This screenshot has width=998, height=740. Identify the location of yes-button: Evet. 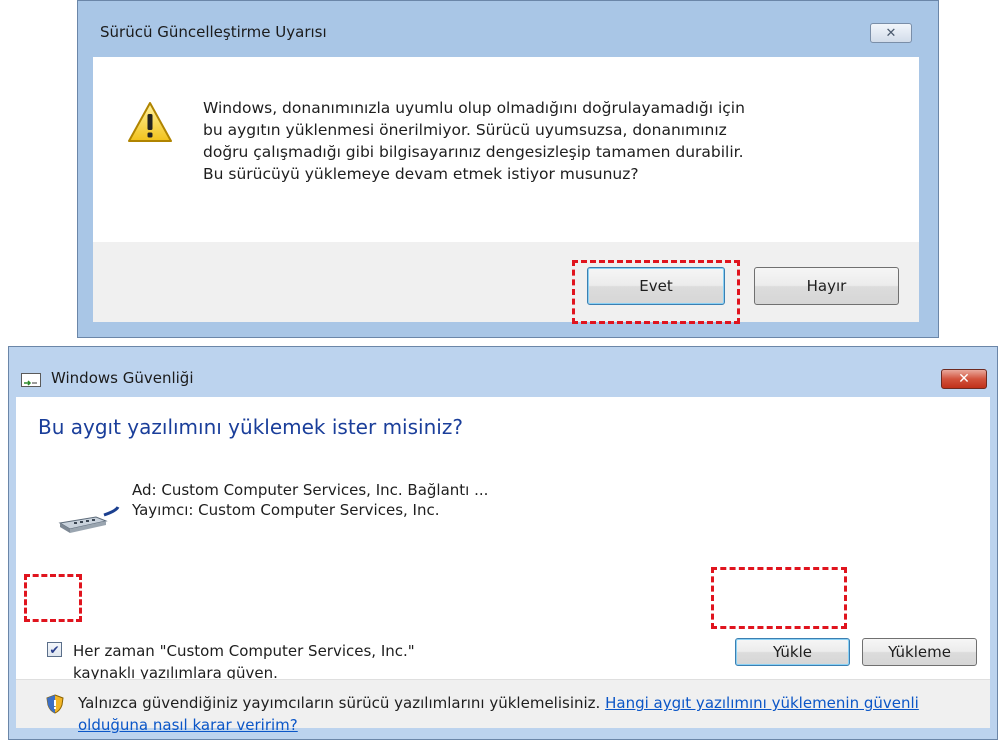
(656, 286).